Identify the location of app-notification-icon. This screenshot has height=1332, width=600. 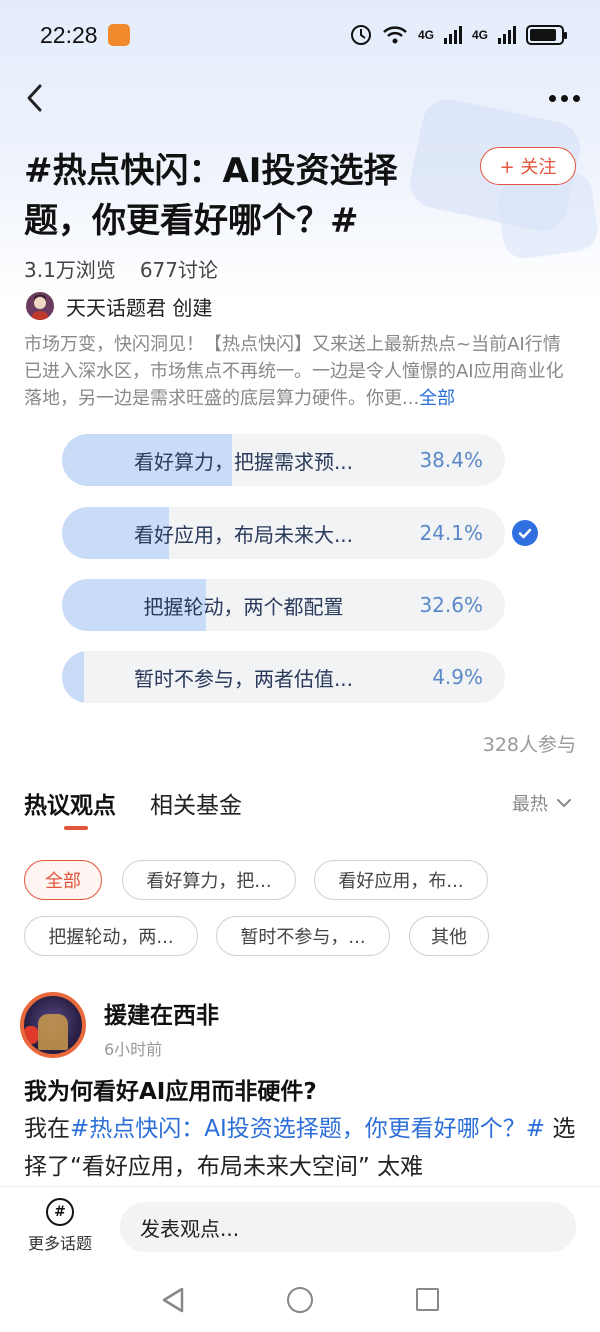
(119, 35).